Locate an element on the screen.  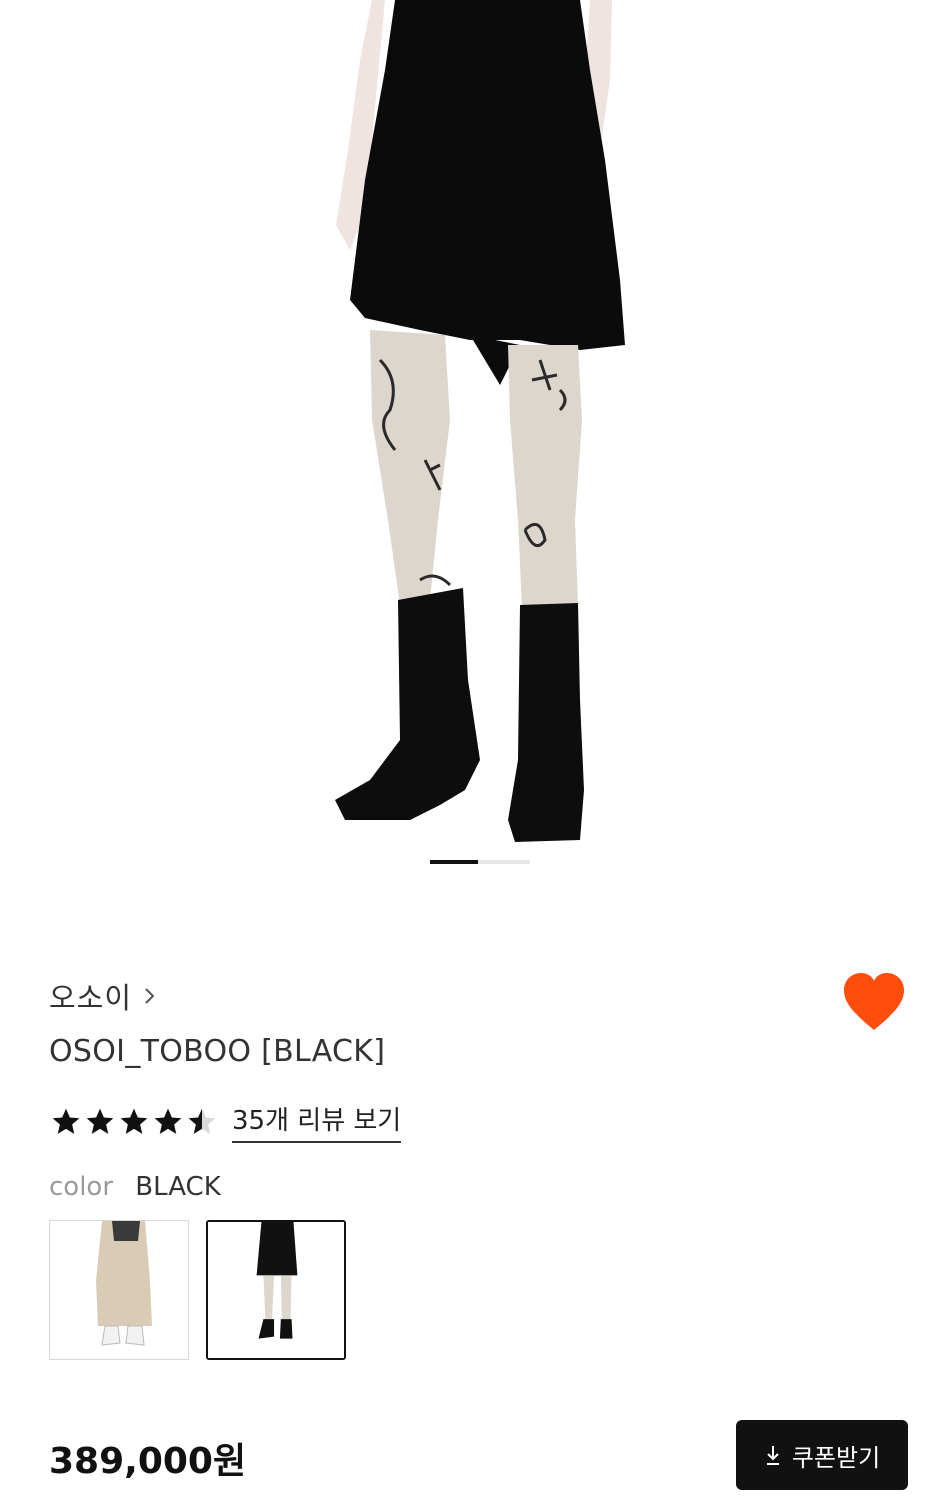
image-pager is located at coordinates (480, 862).